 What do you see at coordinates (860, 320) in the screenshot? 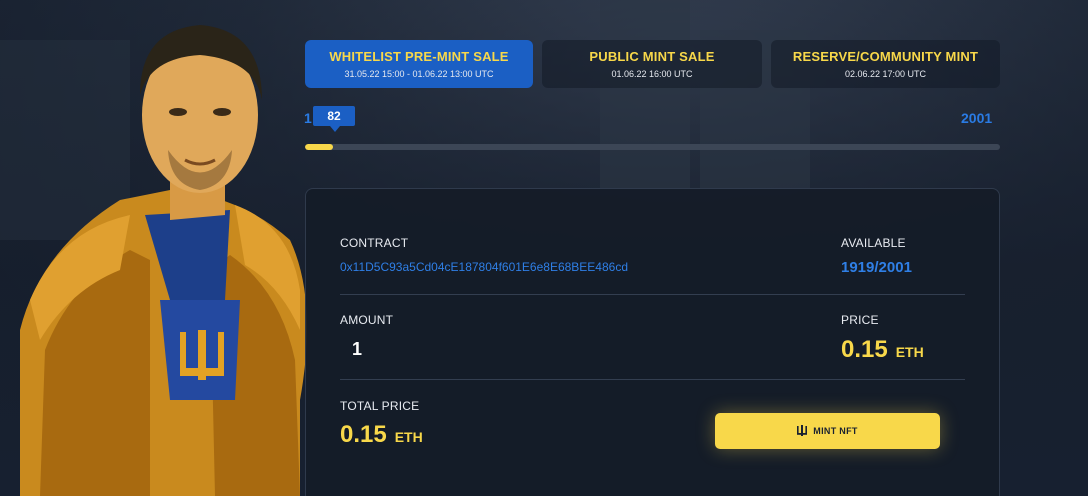
I see `price-label: PRICE` at bounding box center [860, 320].